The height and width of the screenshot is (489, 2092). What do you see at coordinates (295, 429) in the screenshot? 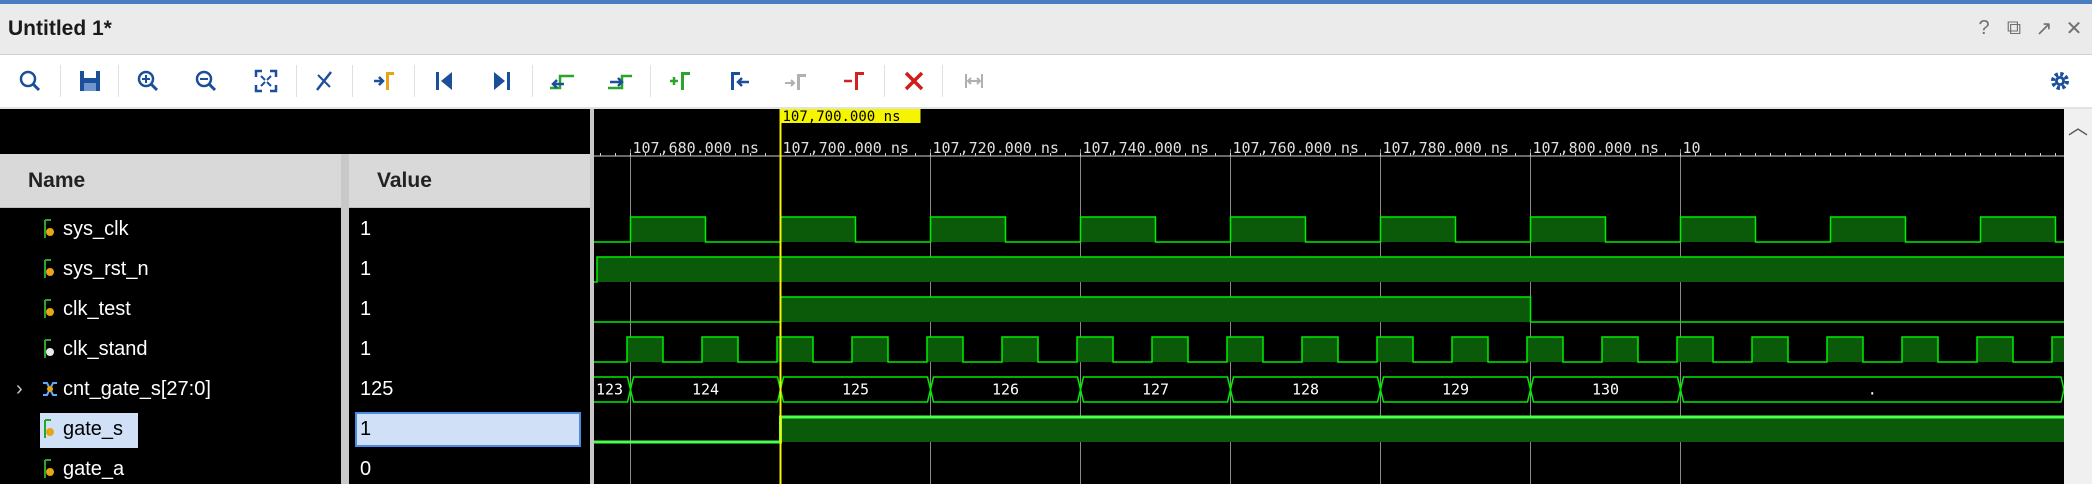
I see `signal-row: gate_s 1` at bounding box center [295, 429].